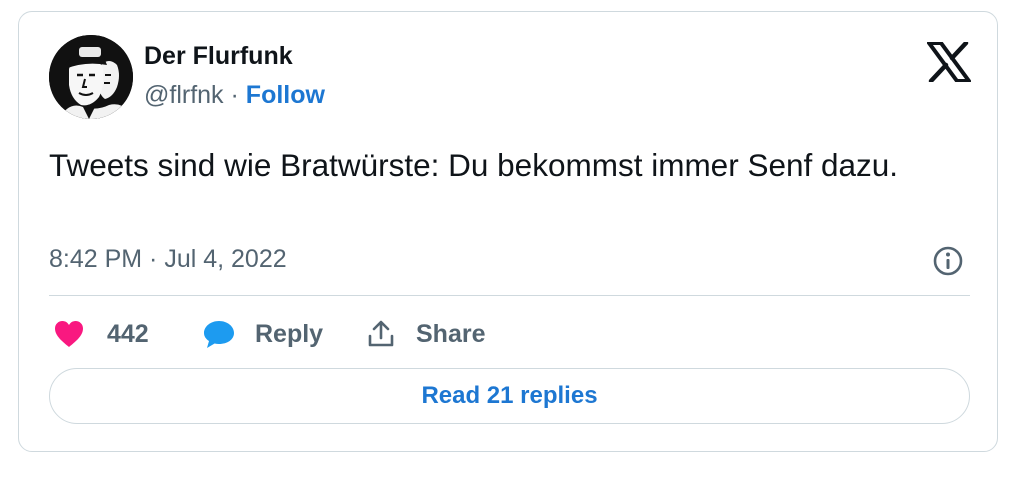 The width and height of the screenshot is (1024, 480). I want to click on author-name: Der Flurfunk, so click(218, 56).